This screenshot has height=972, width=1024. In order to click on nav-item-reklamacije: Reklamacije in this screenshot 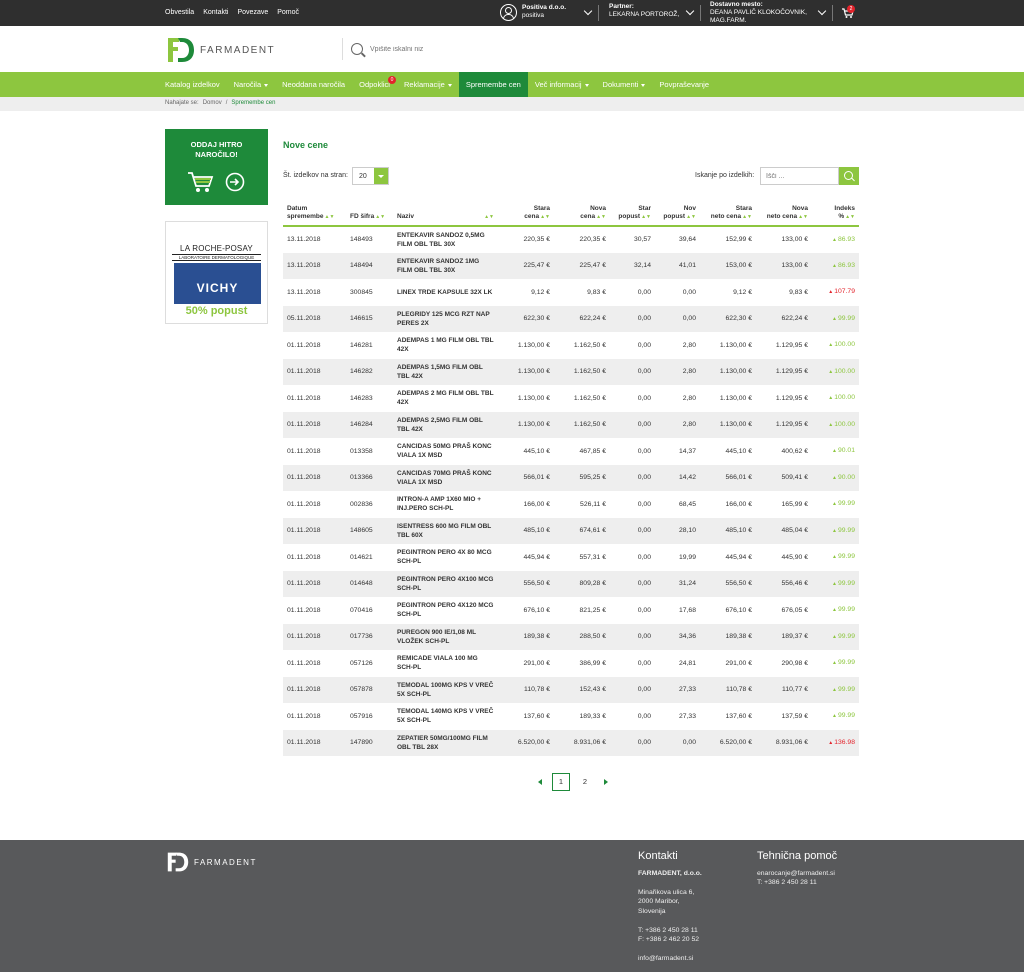, I will do `click(428, 84)`.